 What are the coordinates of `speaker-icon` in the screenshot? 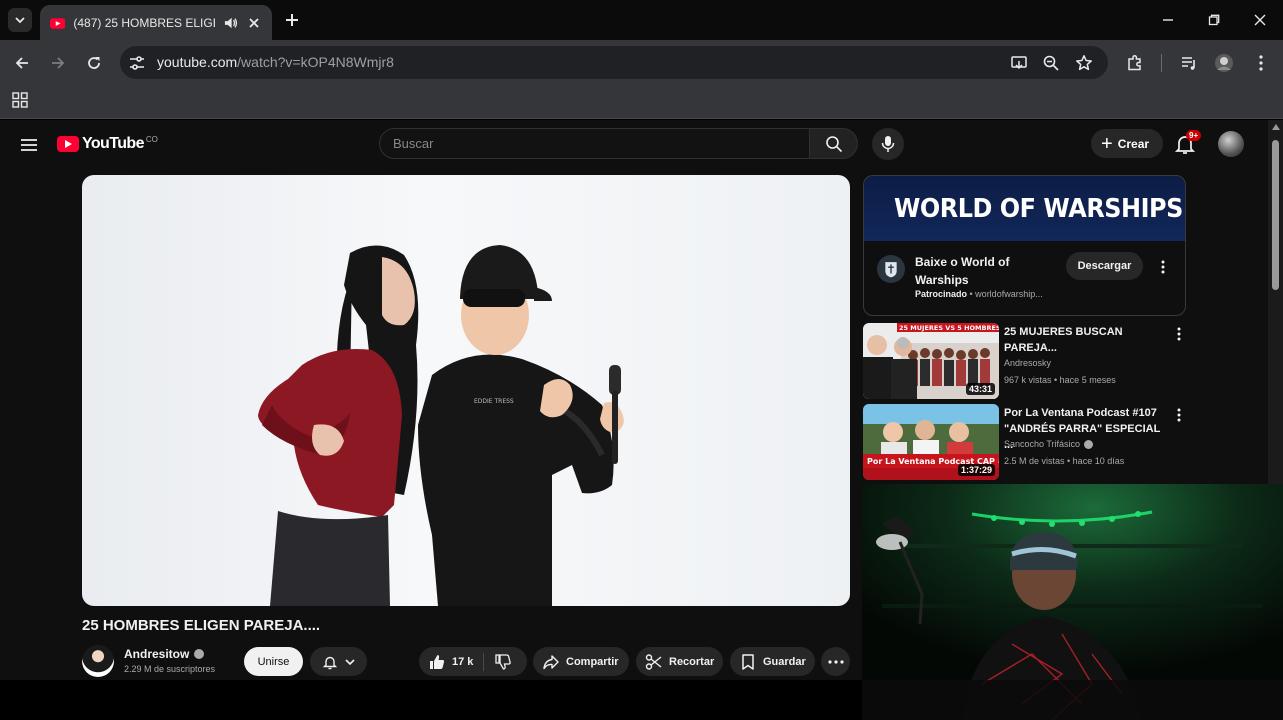 It's located at (230, 23).